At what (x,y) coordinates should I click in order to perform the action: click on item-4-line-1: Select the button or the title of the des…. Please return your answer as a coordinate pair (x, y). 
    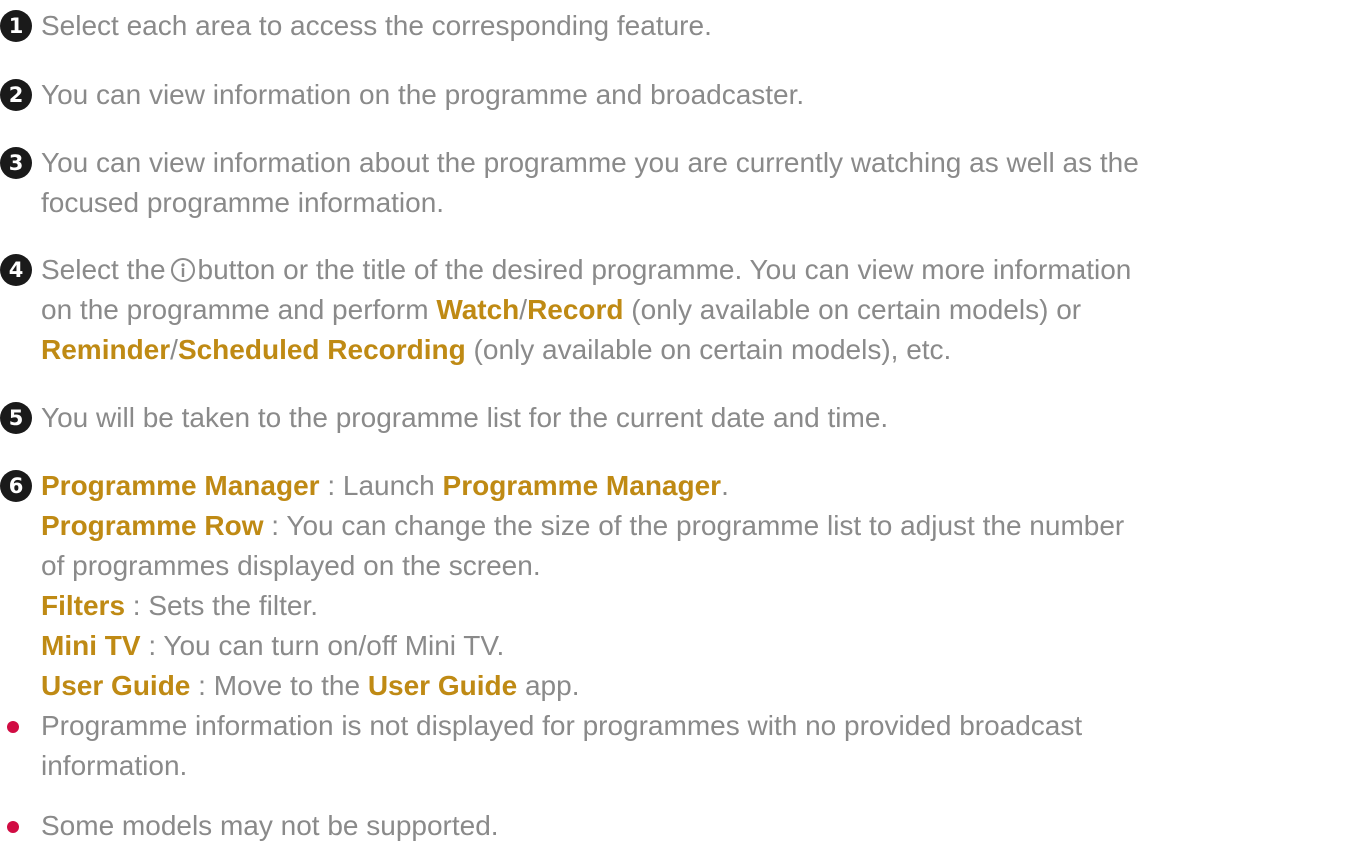
    Looking at the image, I should click on (586, 270).